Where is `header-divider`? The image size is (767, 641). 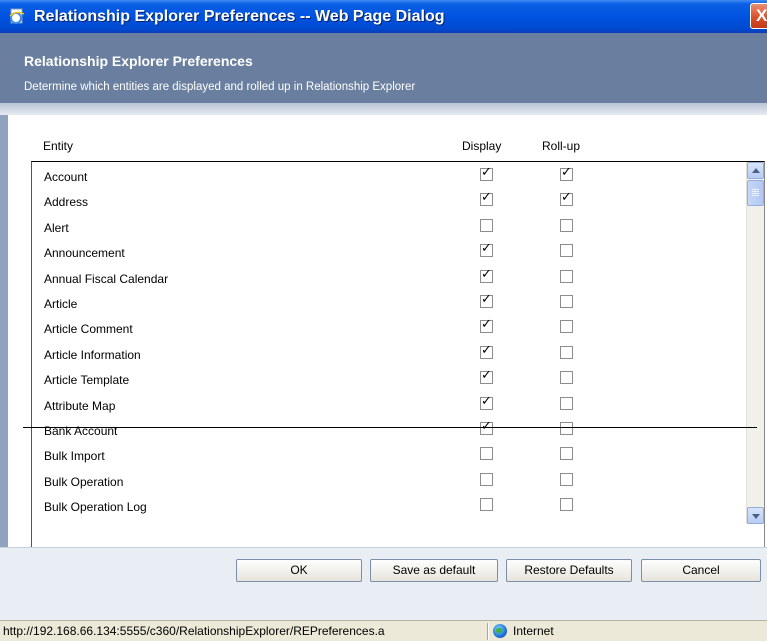 header-divider is located at coordinates (383, 109).